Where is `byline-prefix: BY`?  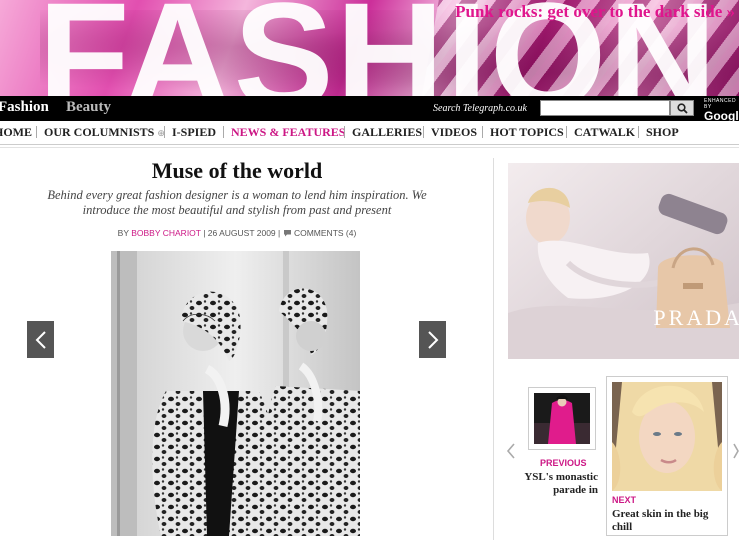
byline-prefix: BY is located at coordinates (123, 233).